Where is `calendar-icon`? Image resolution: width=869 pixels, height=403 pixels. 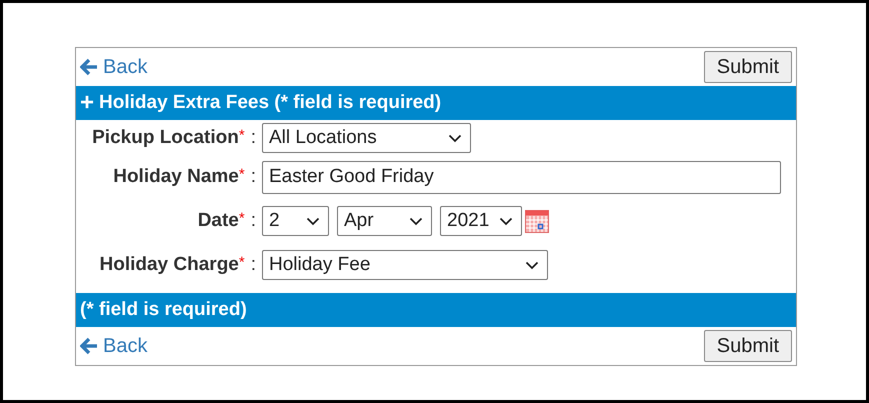 calendar-icon is located at coordinates (537, 221).